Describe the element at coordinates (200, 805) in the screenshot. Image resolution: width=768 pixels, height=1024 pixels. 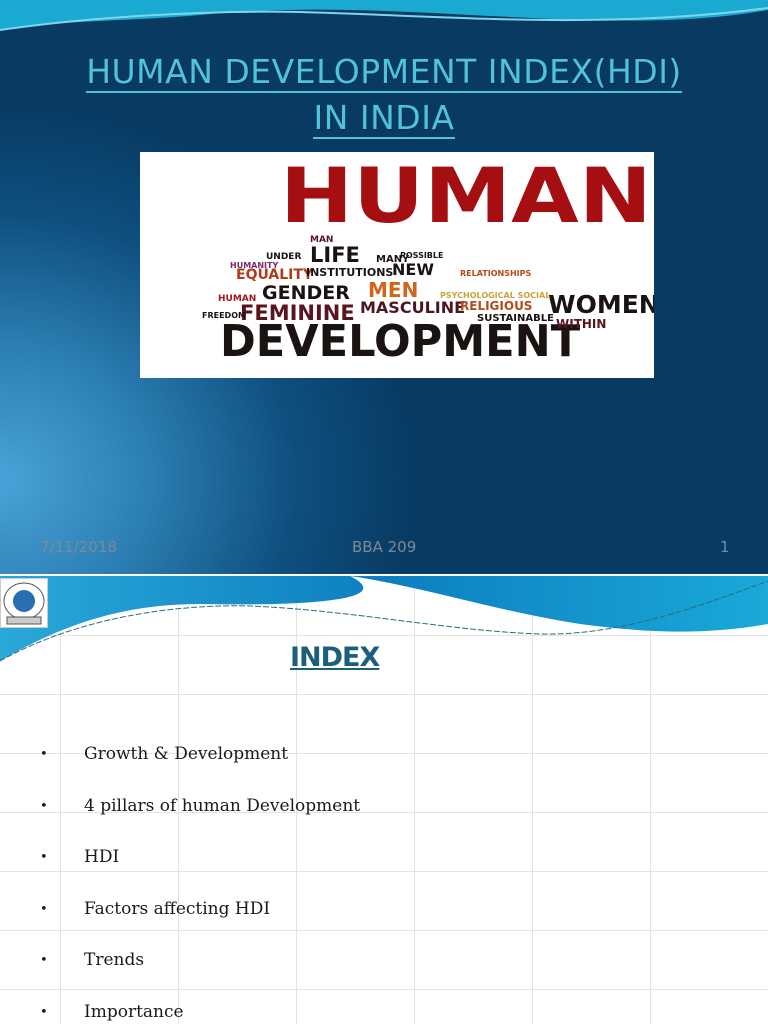
I see `list-item: • 4 pillars of human Development` at that location.